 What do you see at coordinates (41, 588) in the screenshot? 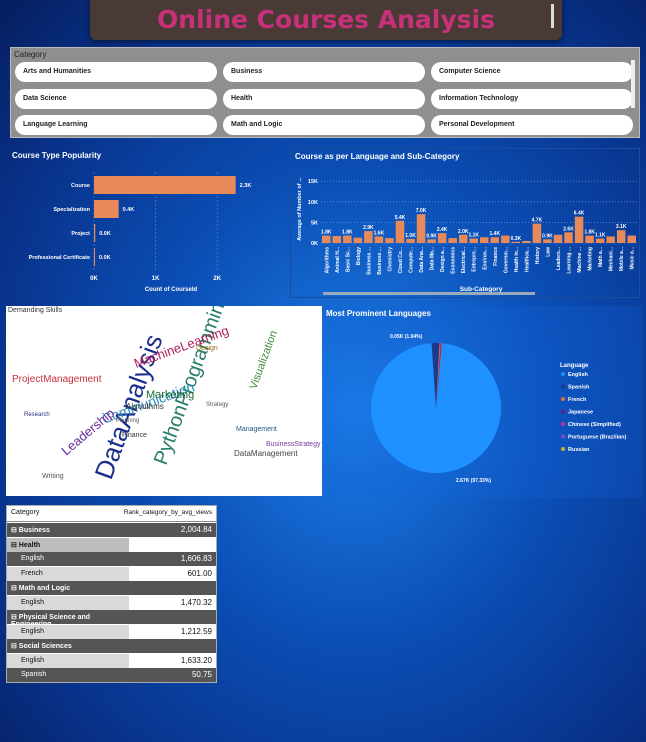
I see `matrix-row-label: ⊟ Math and Logic` at bounding box center [41, 588].